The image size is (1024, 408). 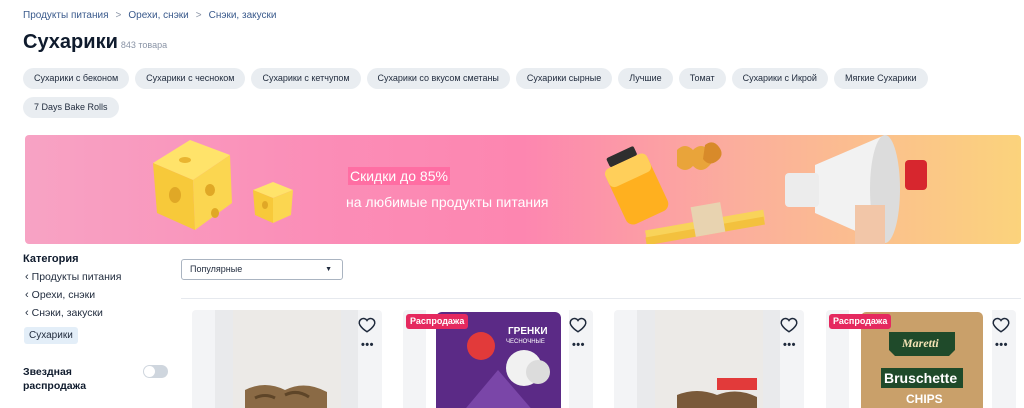 I want to click on product-count: 843 товара, so click(x=144, y=45).